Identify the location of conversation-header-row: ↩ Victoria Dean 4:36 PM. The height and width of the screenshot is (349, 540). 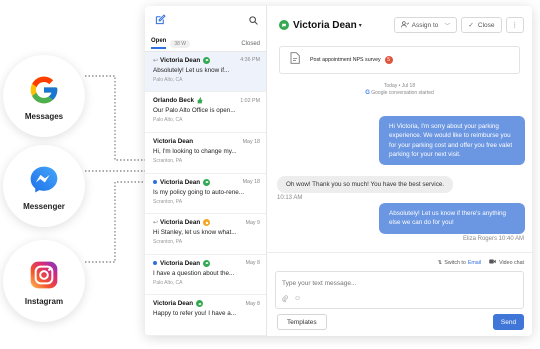
(206, 60).